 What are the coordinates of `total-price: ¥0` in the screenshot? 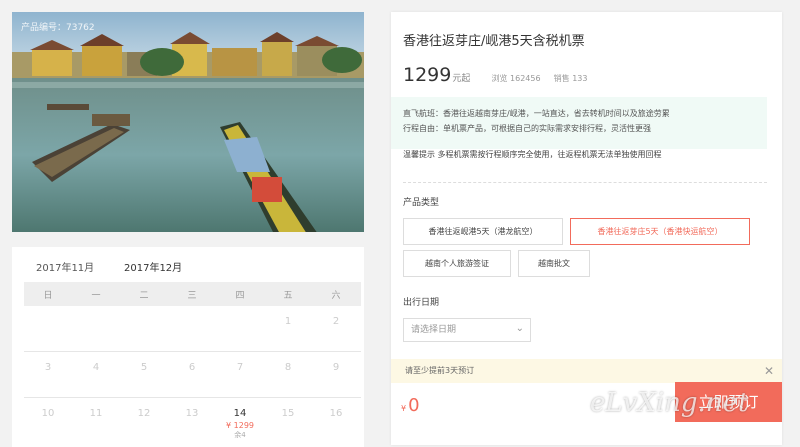 It's located at (410, 405).